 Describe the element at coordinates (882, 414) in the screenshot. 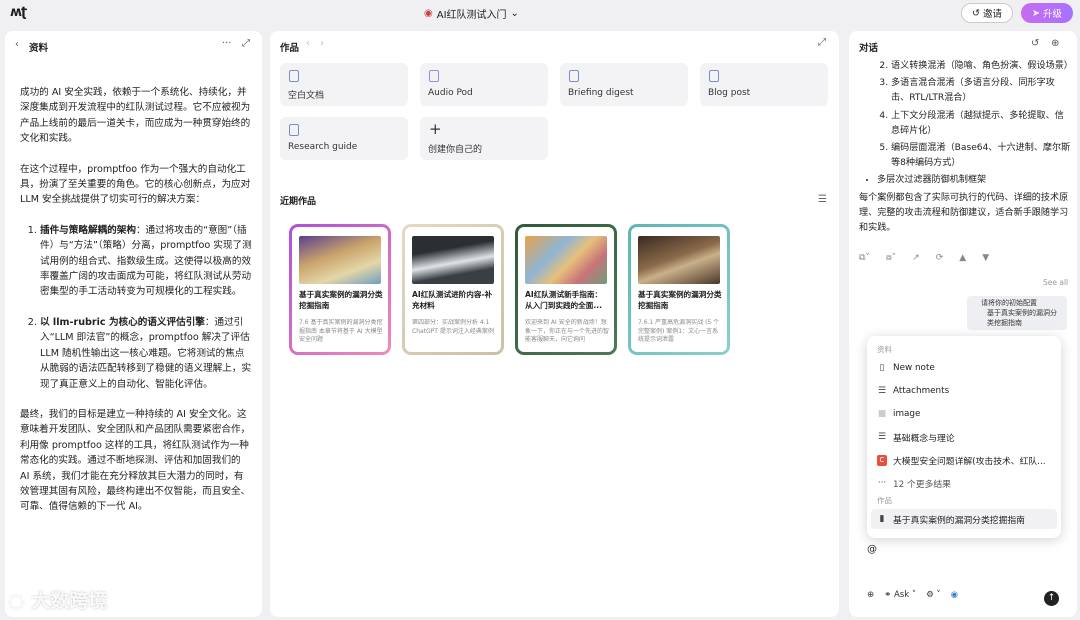

I see `image-icon: ■` at that location.